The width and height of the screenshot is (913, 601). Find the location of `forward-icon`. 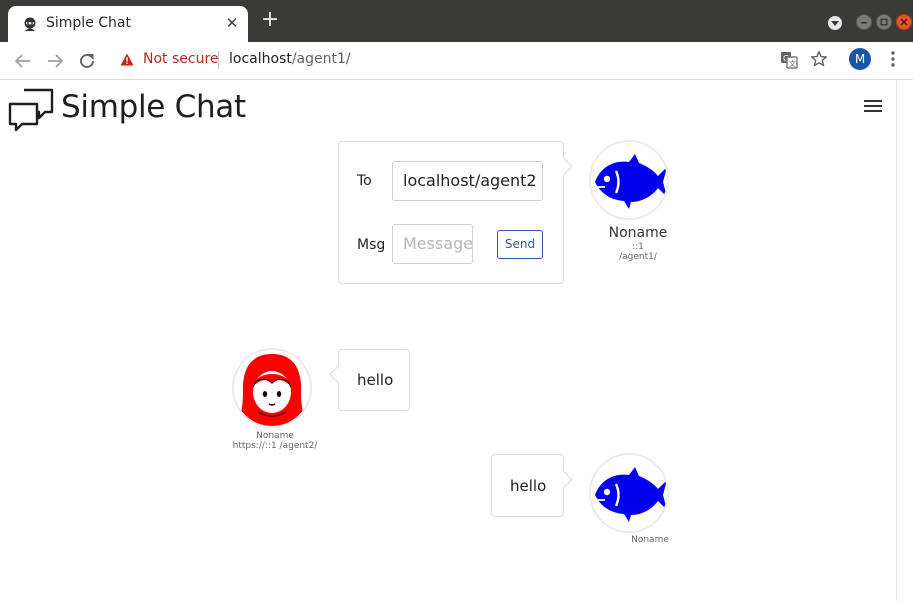

forward-icon is located at coordinates (55, 61).